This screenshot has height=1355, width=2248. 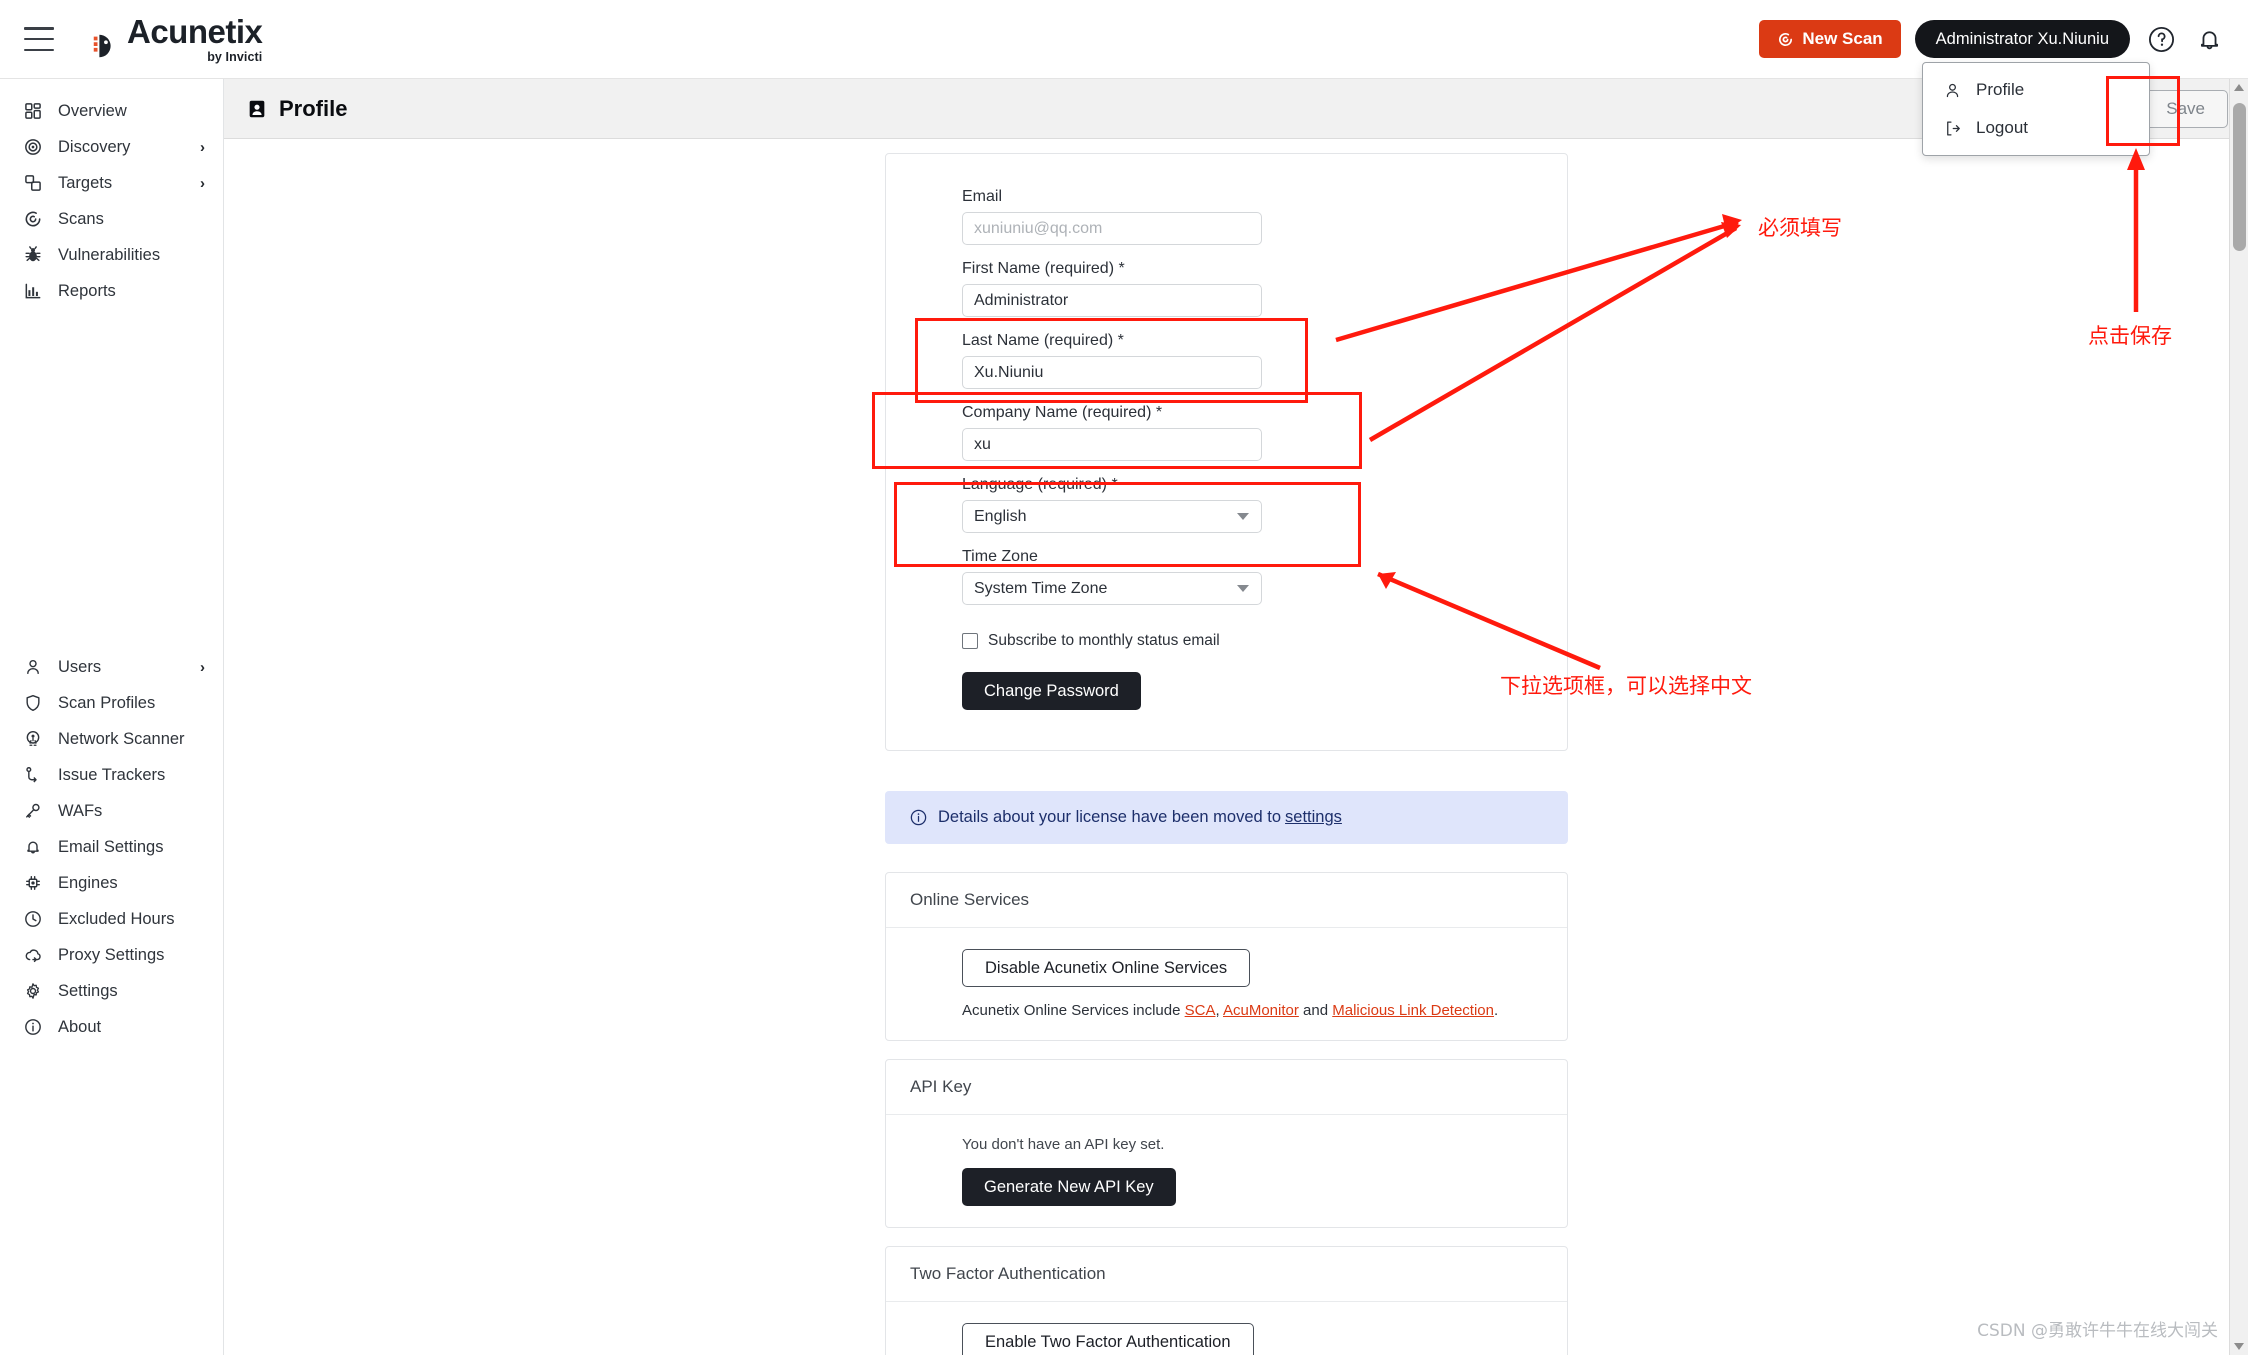 I want to click on sidebar-item-proxy-settings: Proxy Settings, so click(x=111, y=955).